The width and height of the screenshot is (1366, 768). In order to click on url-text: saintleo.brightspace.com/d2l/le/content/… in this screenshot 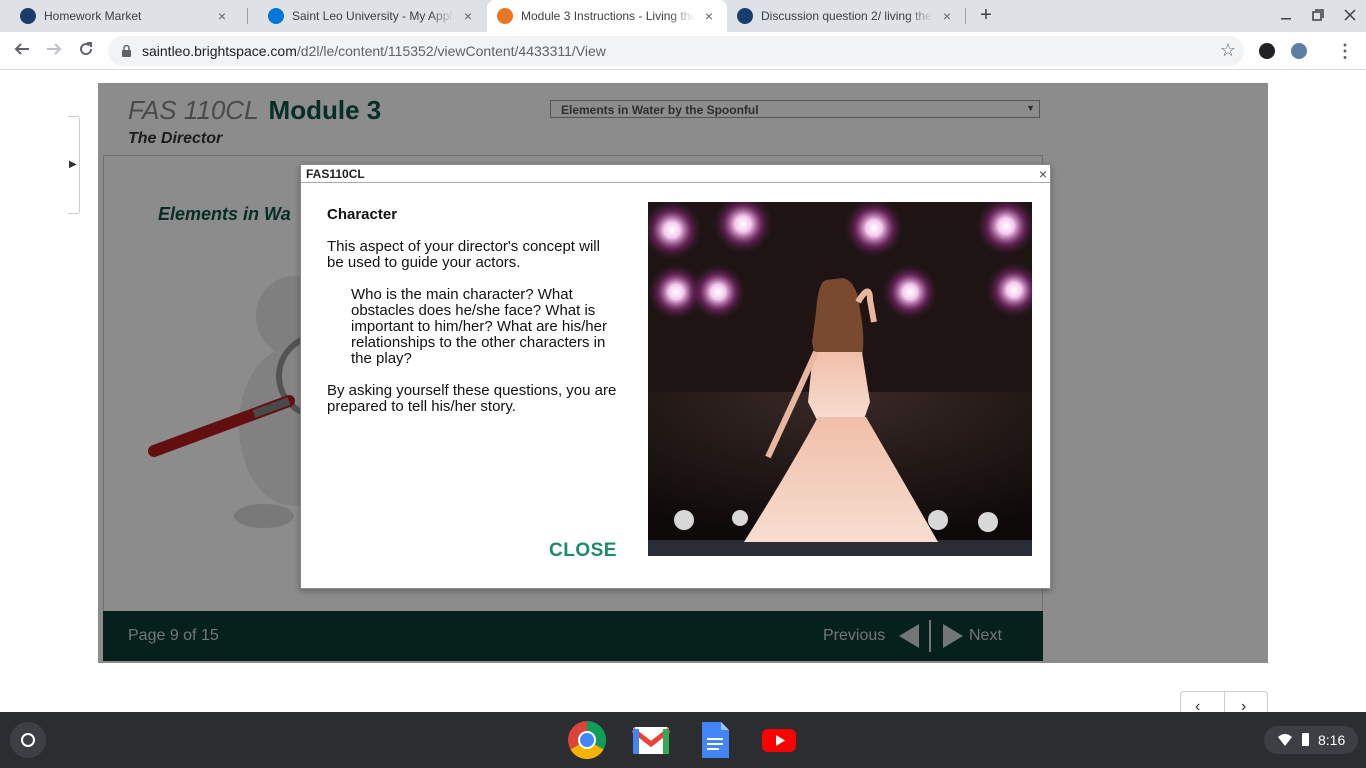, I will do `click(374, 51)`.